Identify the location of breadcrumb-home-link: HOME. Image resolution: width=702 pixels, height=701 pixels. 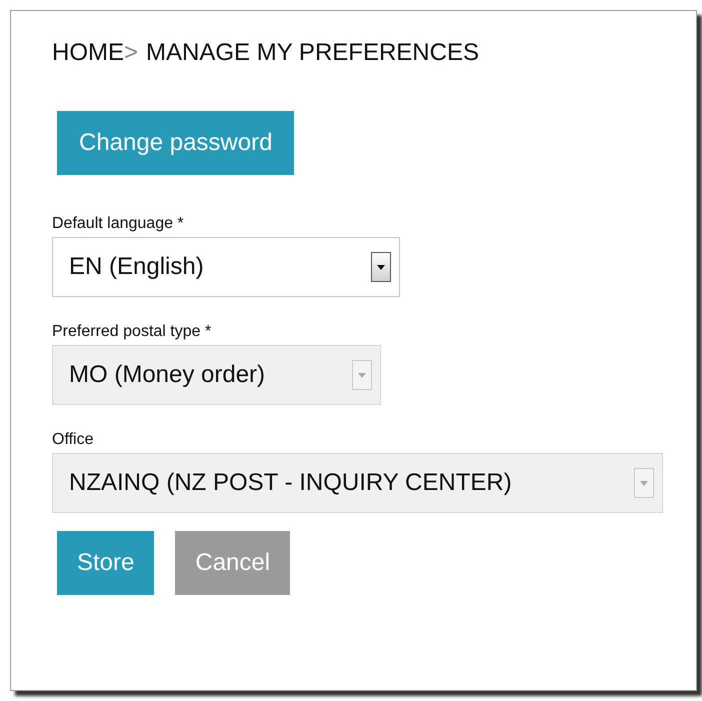
(88, 53).